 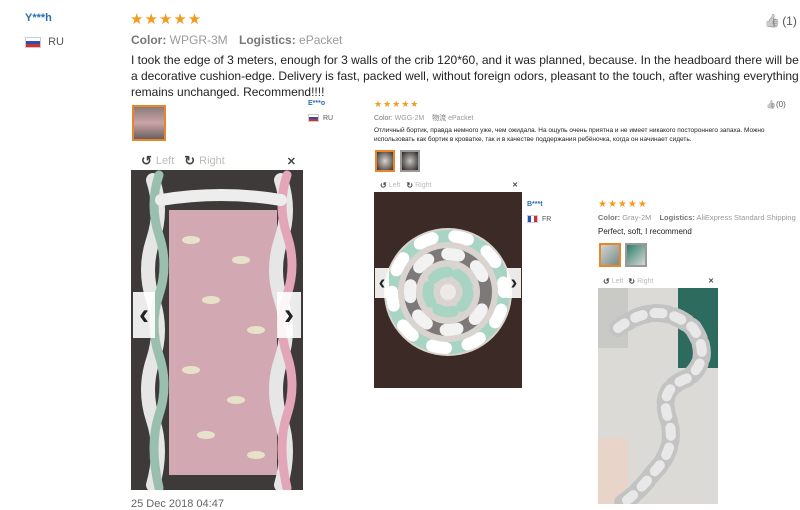 What do you see at coordinates (539, 219) in the screenshot?
I see `reviewer-country: FR` at bounding box center [539, 219].